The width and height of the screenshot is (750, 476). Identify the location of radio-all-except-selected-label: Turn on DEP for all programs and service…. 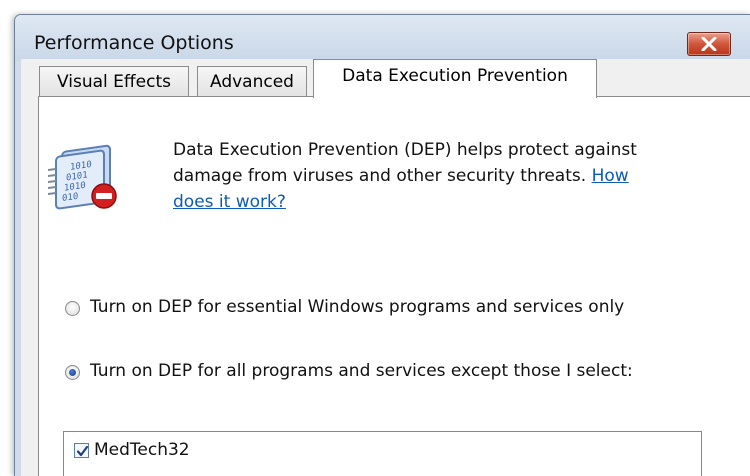
(390, 371).